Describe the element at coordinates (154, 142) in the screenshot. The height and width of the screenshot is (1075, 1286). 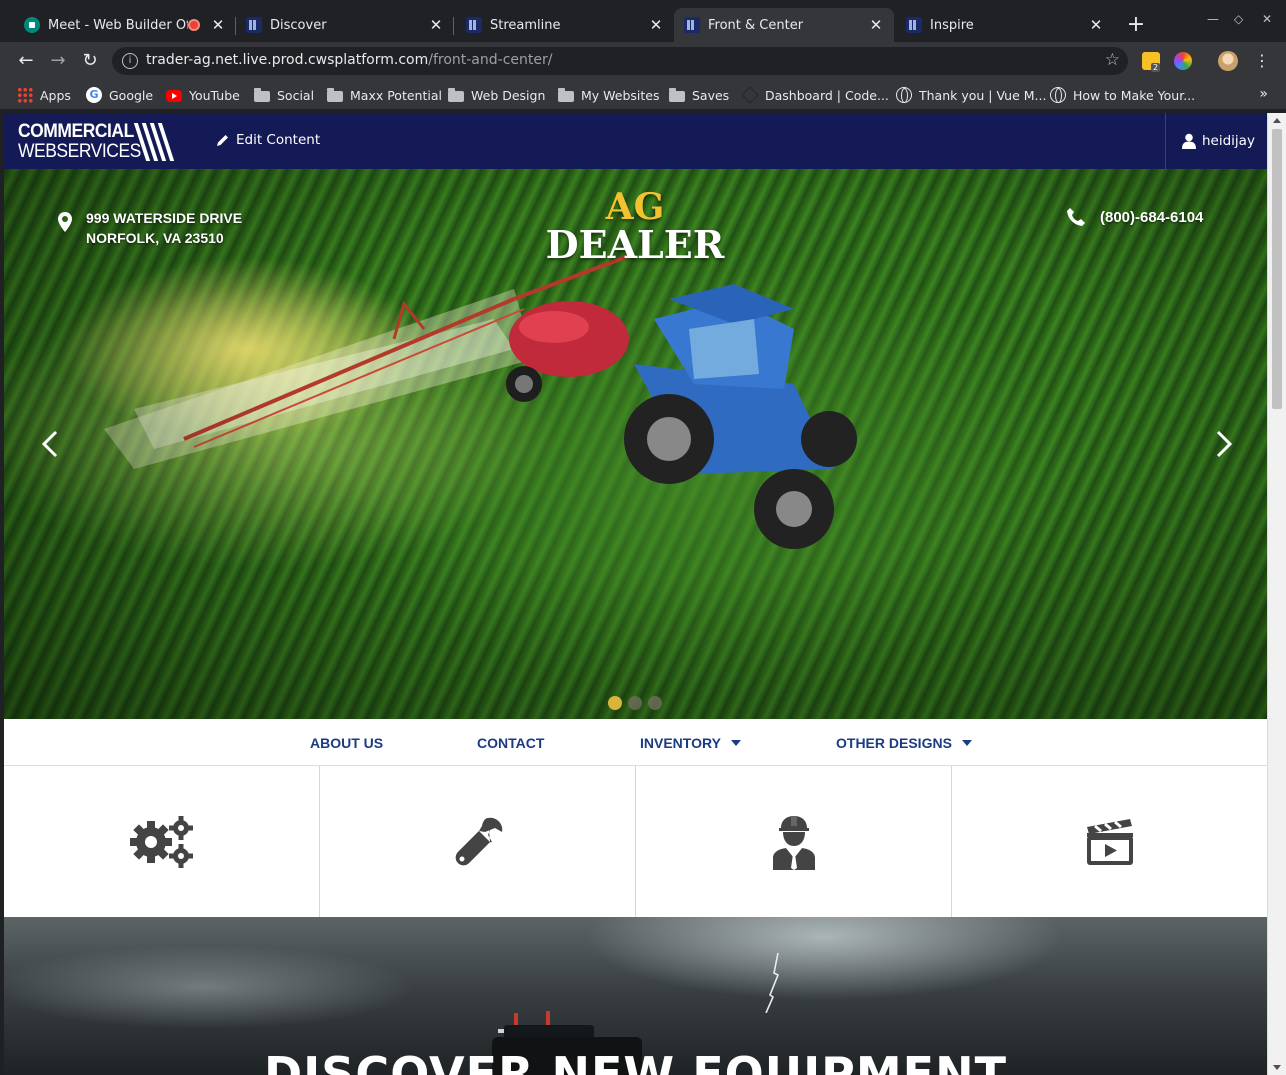
I see `logo-bars-icon` at that location.